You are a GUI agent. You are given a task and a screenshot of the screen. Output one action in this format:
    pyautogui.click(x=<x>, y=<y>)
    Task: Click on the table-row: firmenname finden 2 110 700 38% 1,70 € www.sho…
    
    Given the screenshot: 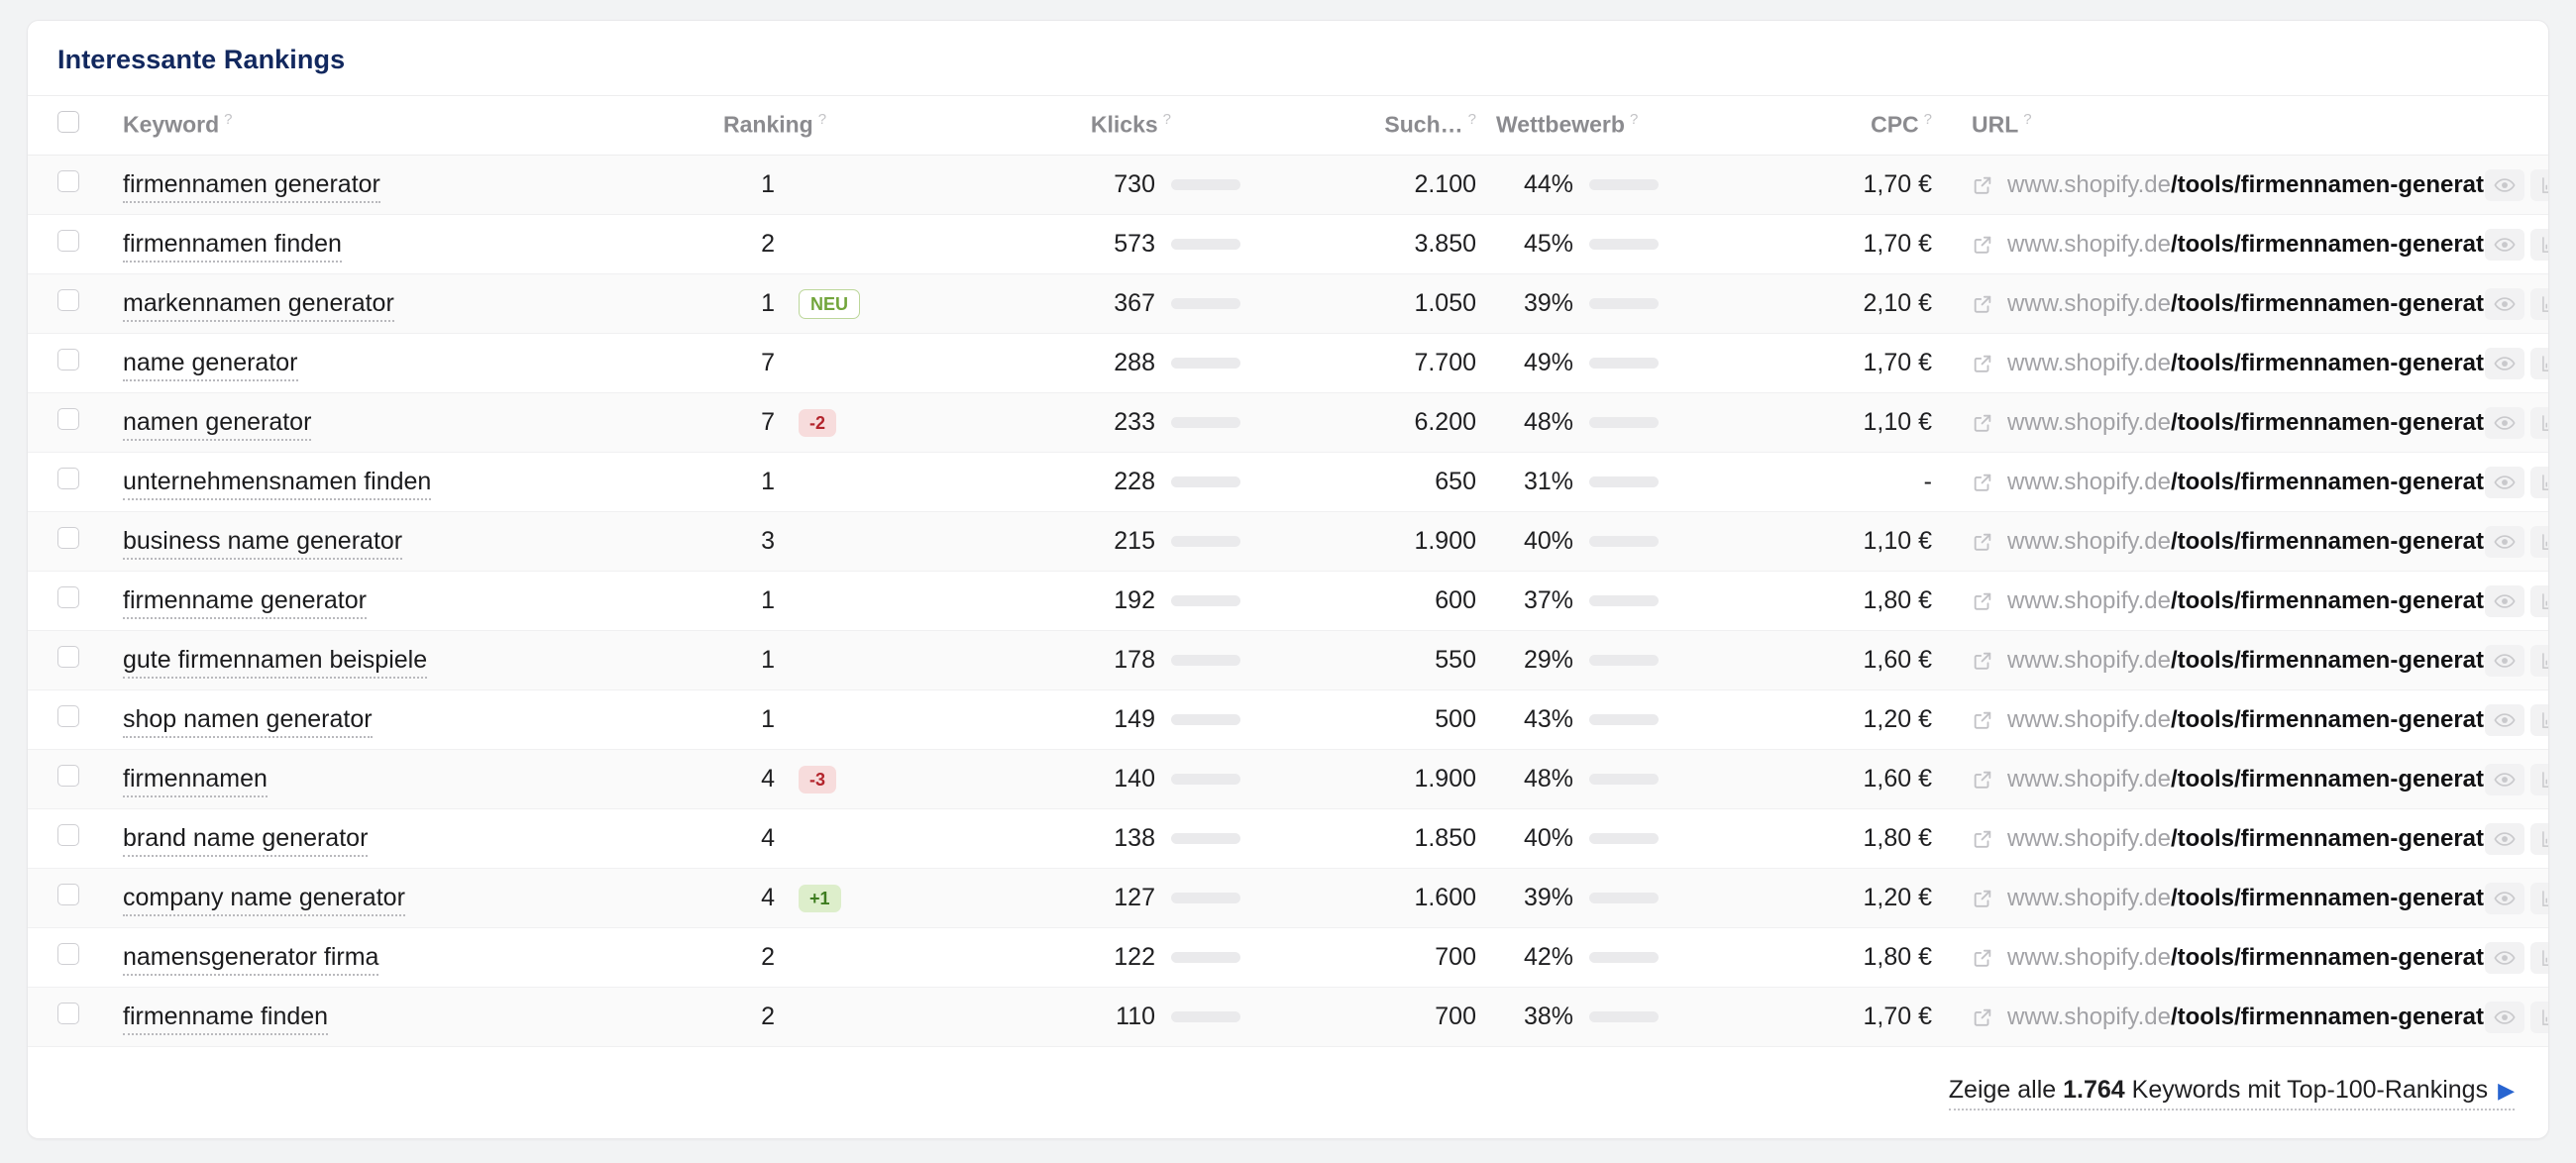 What is the action you would take?
    pyautogui.click(x=1288, y=1017)
    